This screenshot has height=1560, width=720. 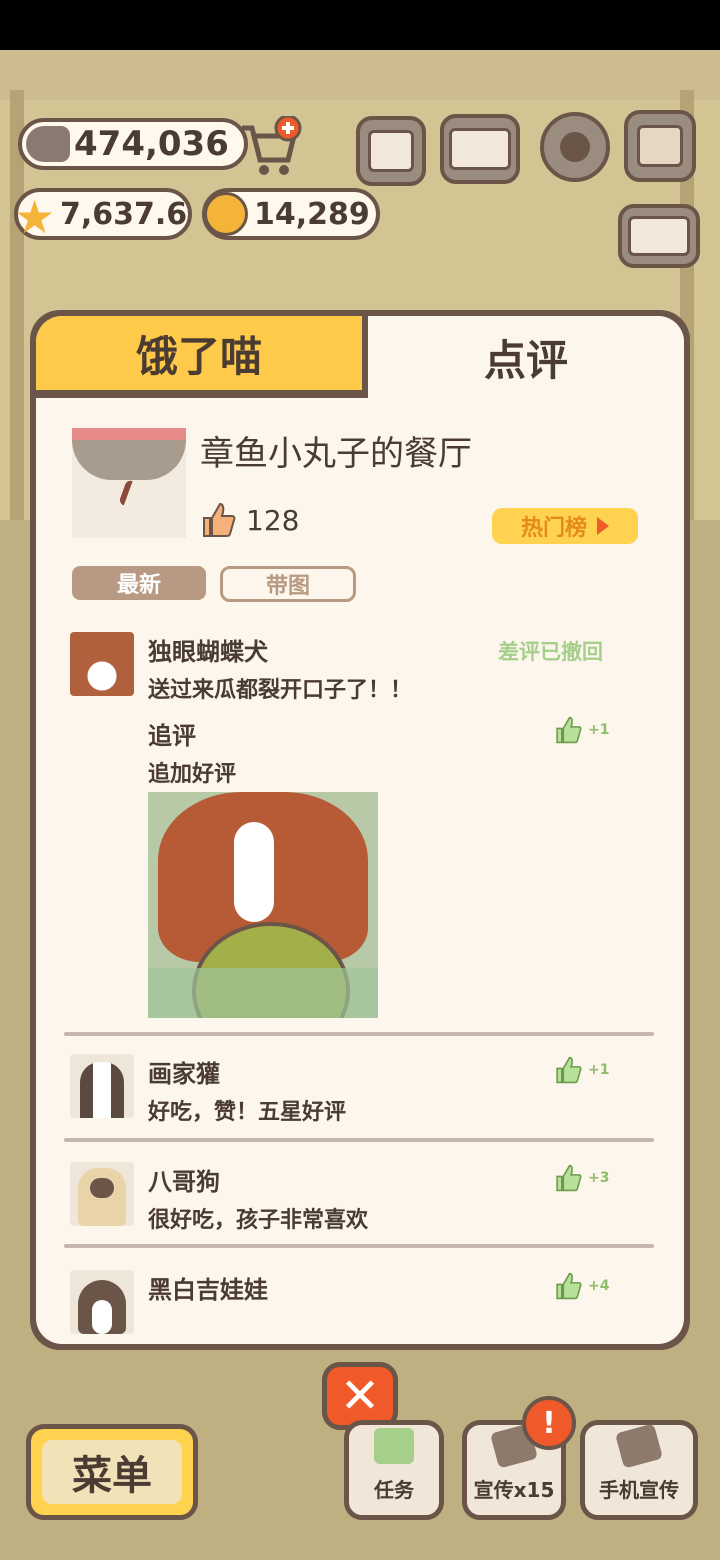 I want to click on followup-title: 追评, so click(x=172, y=736).